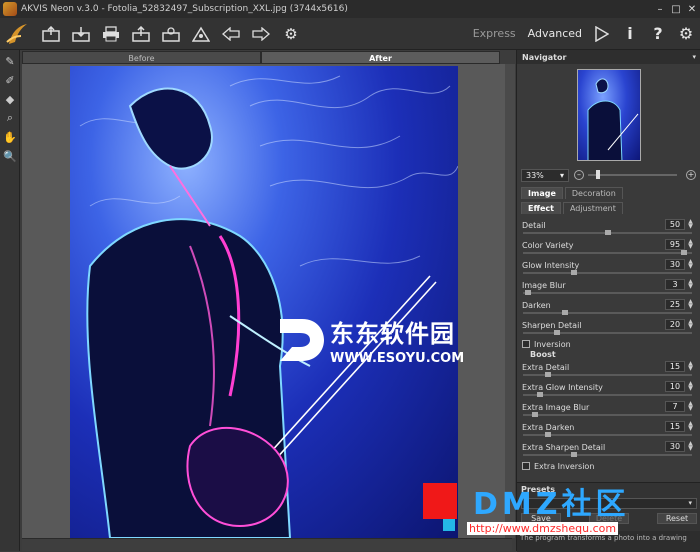 The height and width of the screenshot is (552, 700). What do you see at coordinates (111, 34) in the screenshot?
I see `print-icon` at bounding box center [111, 34].